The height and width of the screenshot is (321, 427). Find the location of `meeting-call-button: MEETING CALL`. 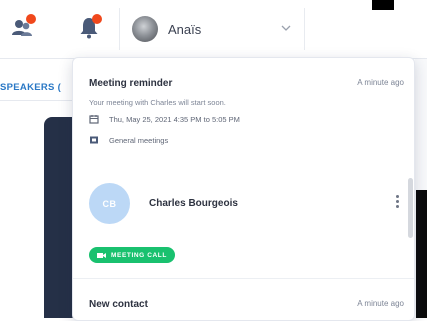

meeting-call-button: MEETING CALL is located at coordinates (132, 255).